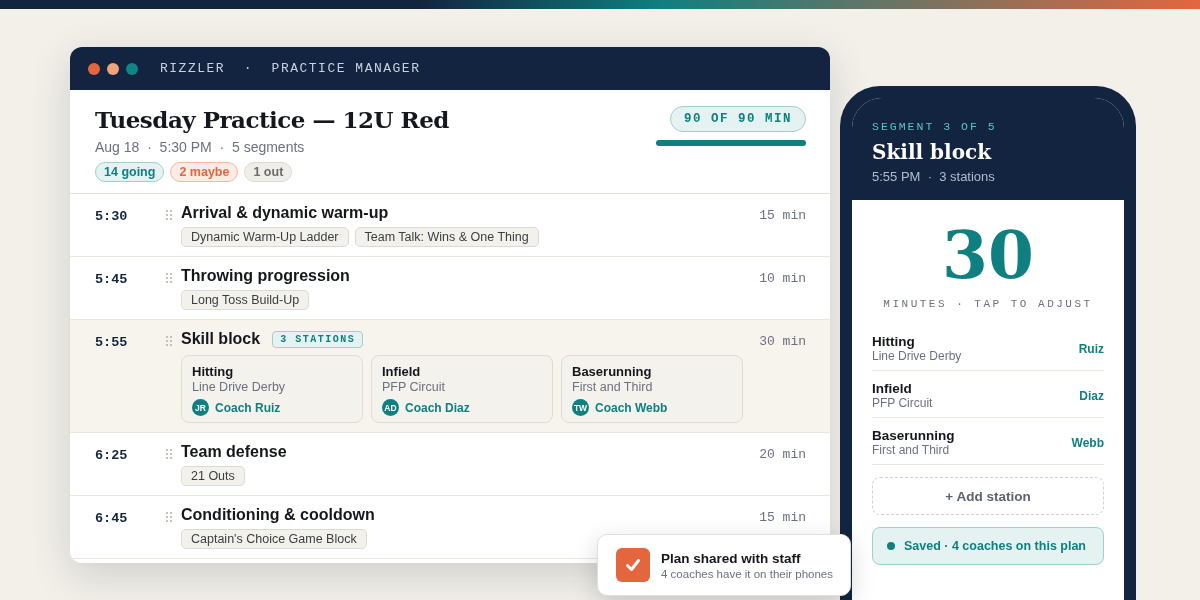 This screenshot has width=1200, height=600. What do you see at coordinates (272, 119) in the screenshot?
I see `practice-title: Tuesday Practice — 12U Red` at bounding box center [272, 119].